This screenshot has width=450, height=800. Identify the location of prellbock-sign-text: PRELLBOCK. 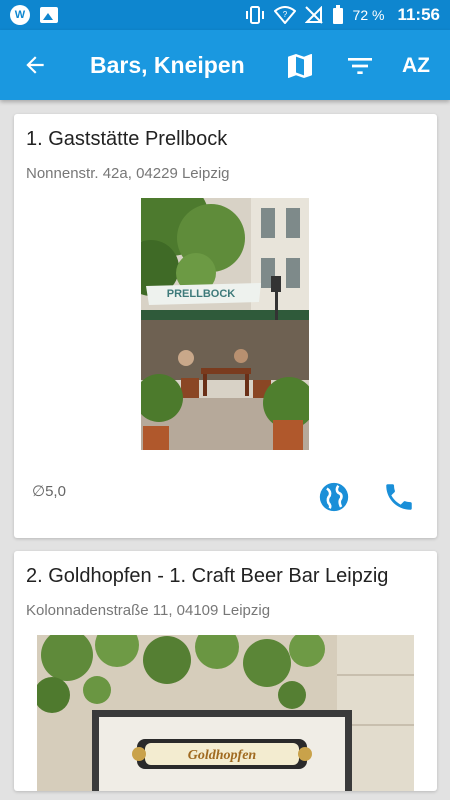
(201, 294).